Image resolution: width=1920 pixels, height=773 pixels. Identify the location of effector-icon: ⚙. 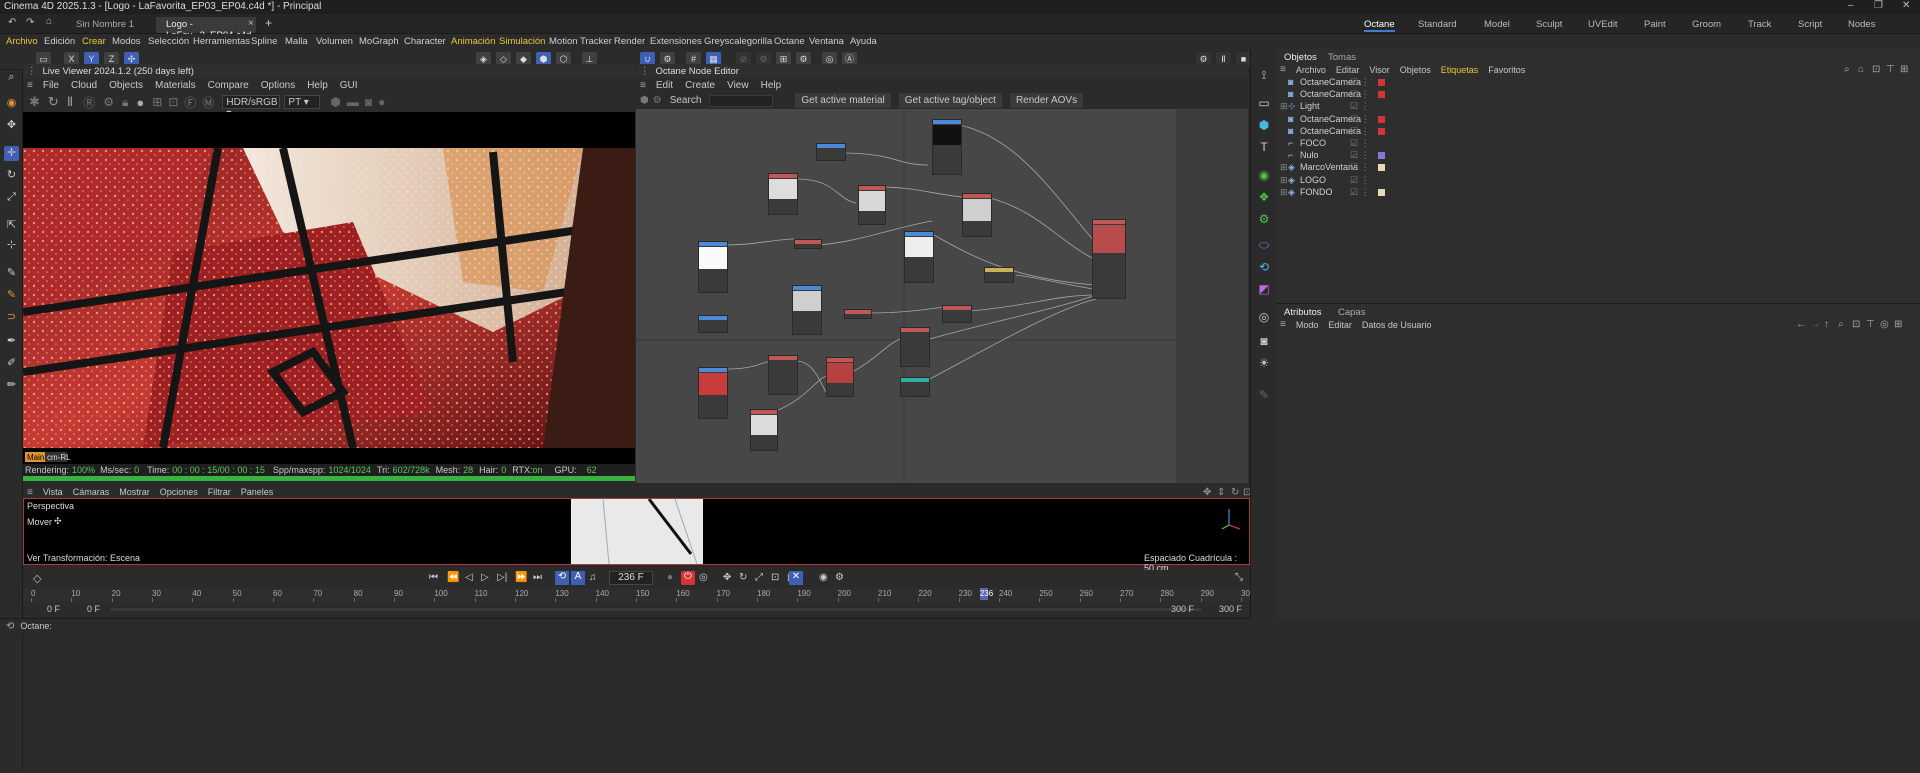
(1264, 219).